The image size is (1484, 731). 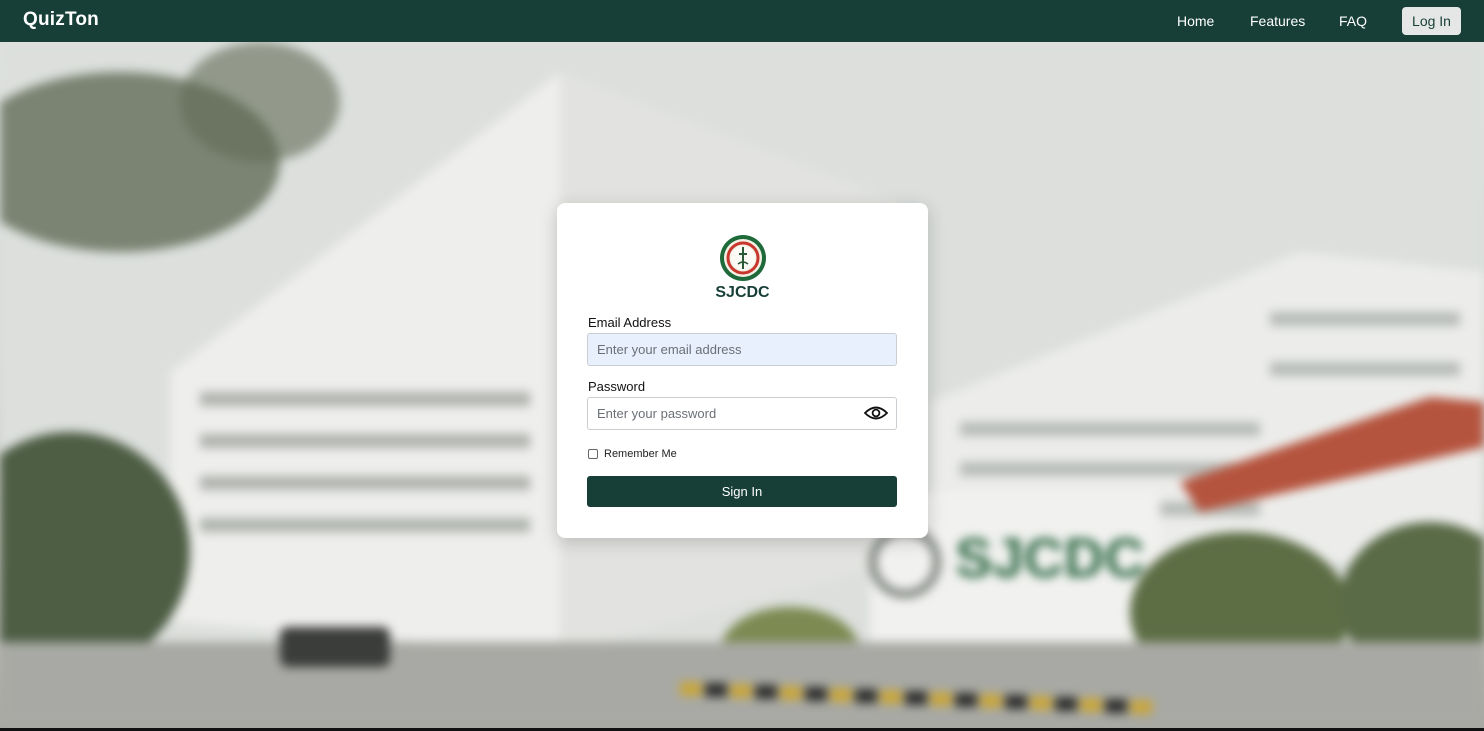 I want to click on password-label: Password, so click(x=617, y=386).